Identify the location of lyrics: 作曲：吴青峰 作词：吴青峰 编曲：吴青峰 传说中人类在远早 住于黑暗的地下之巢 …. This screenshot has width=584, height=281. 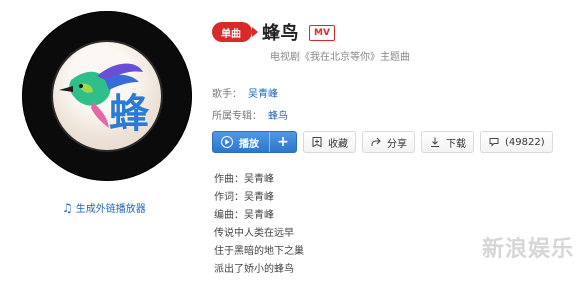
(259, 225).